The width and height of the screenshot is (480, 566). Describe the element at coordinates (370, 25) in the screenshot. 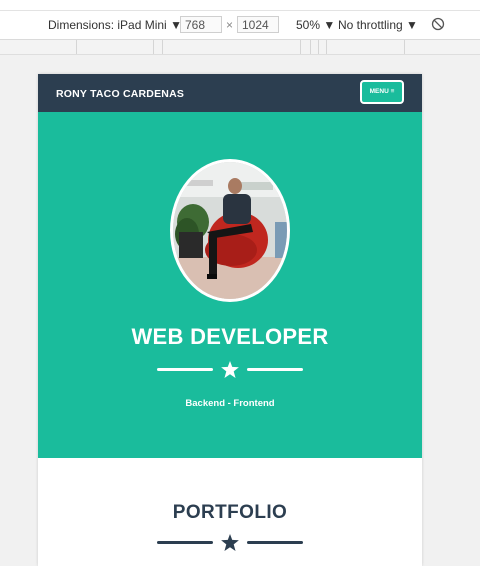

I see `throttling-label: No throttling` at that location.